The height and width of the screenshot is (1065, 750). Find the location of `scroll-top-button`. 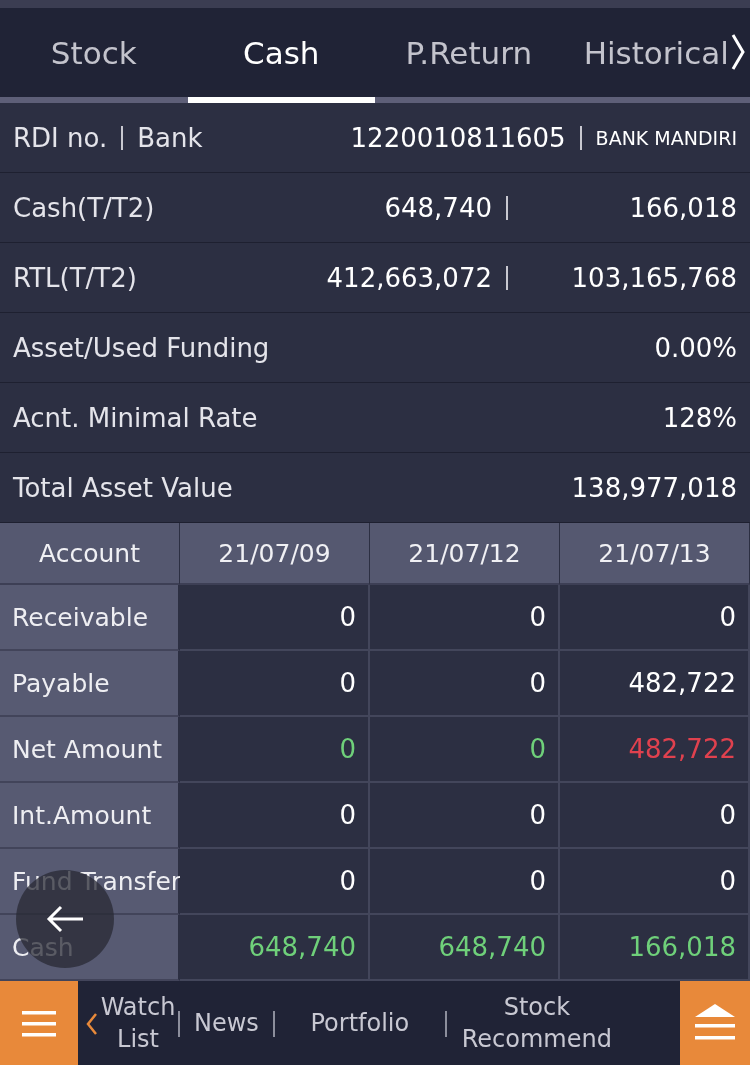

scroll-top-button is located at coordinates (715, 1023).